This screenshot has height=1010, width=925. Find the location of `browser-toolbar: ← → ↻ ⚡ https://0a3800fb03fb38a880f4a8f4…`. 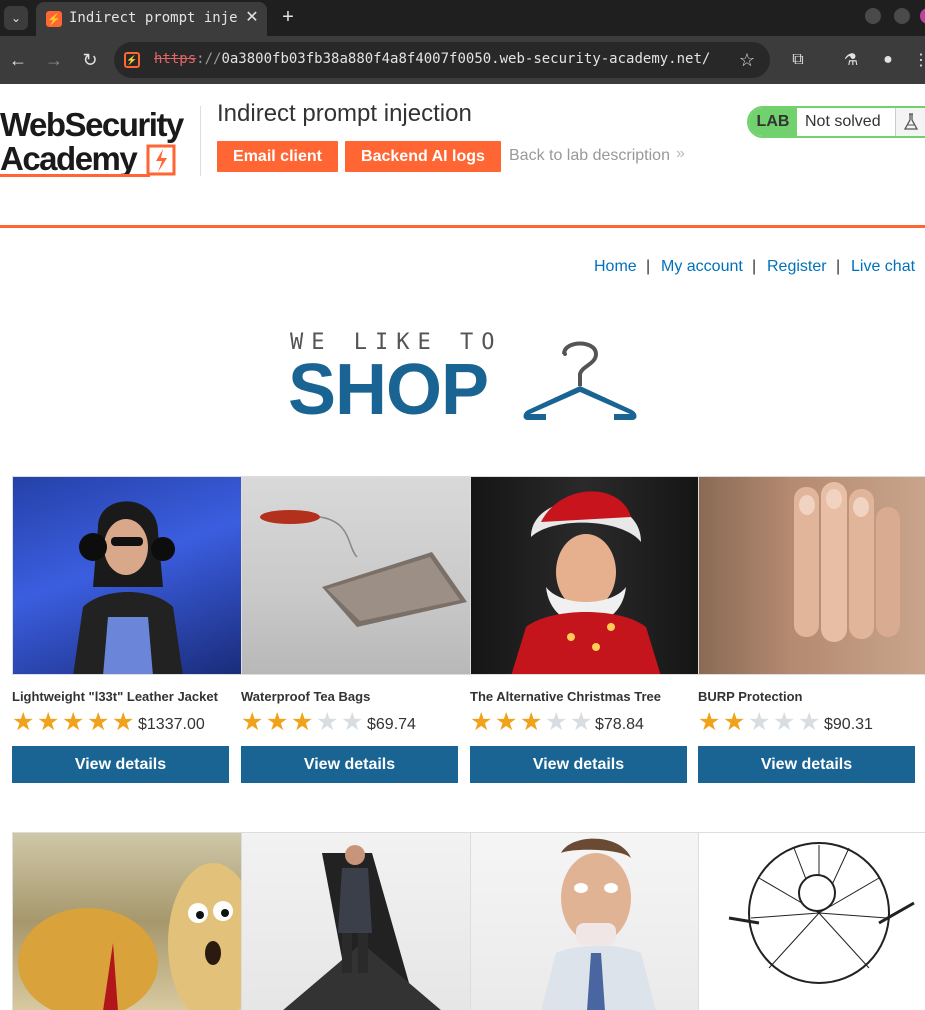

browser-toolbar: ← → ↻ ⚡ https://0a3800fb03fb38a880f4a8f4… is located at coordinates (462, 60).